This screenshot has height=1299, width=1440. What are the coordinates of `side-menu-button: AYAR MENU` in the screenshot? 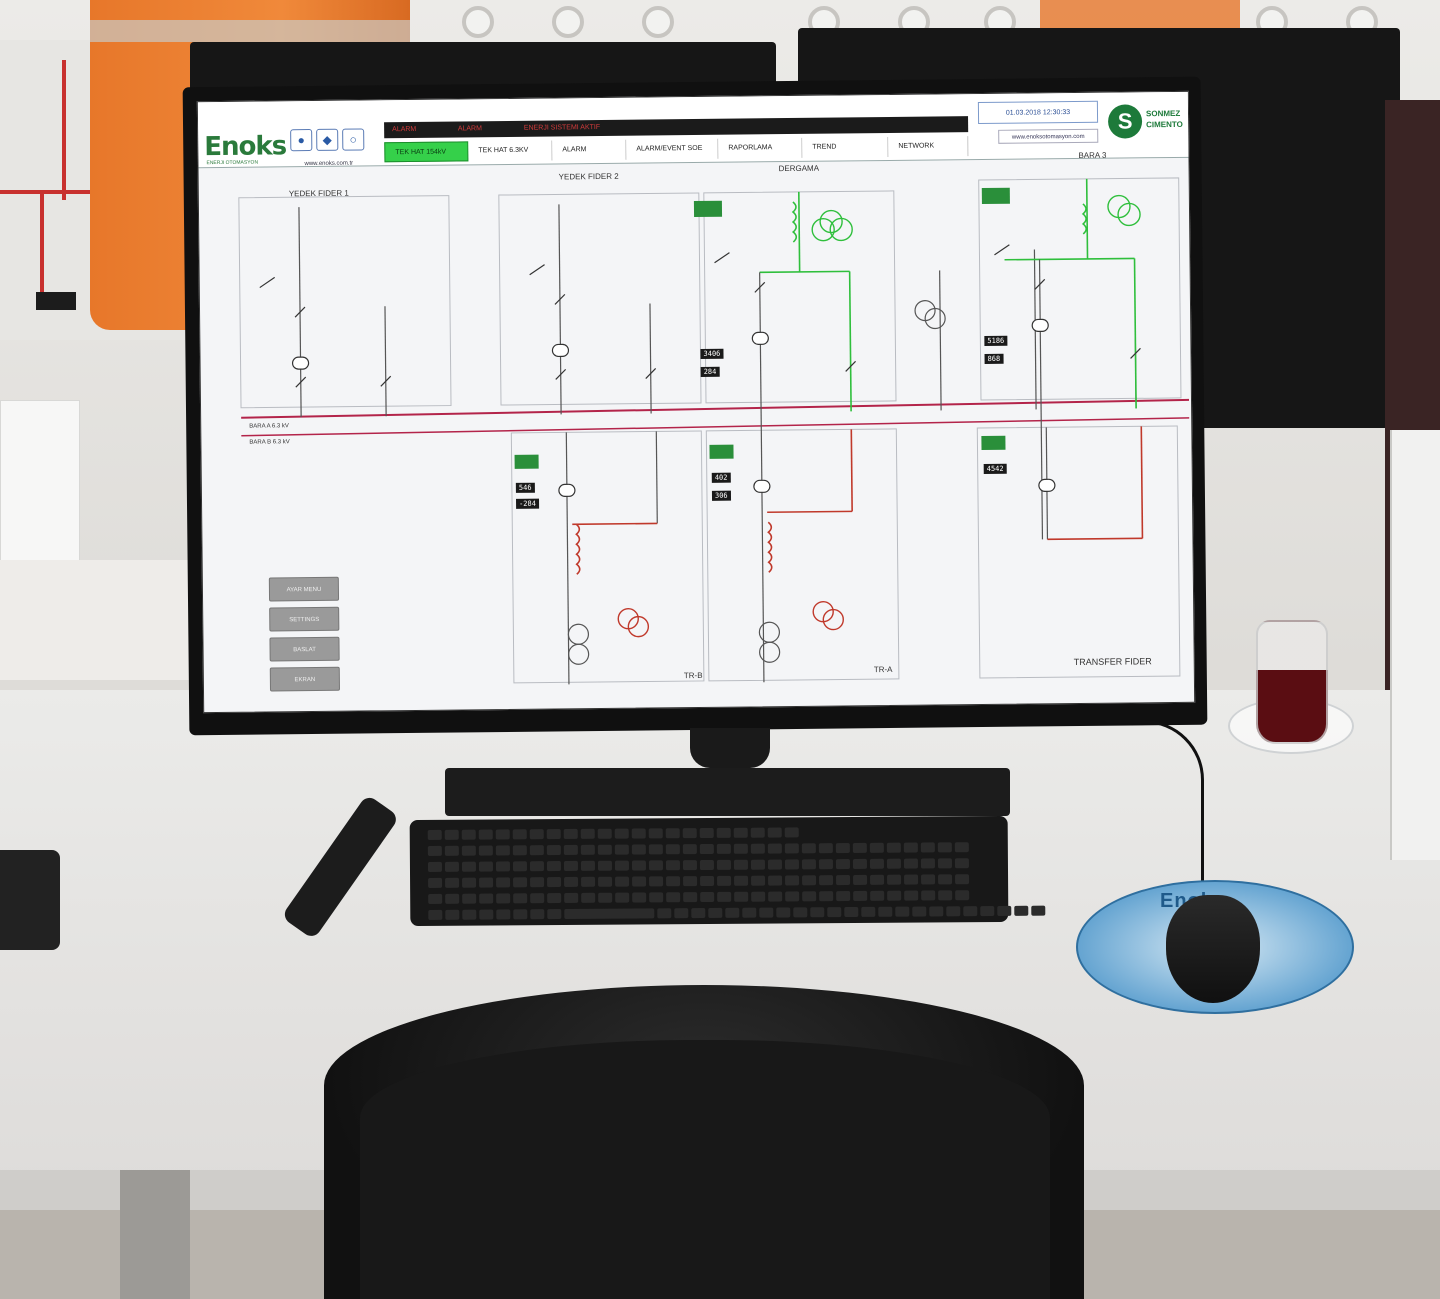 It's located at (304, 589).